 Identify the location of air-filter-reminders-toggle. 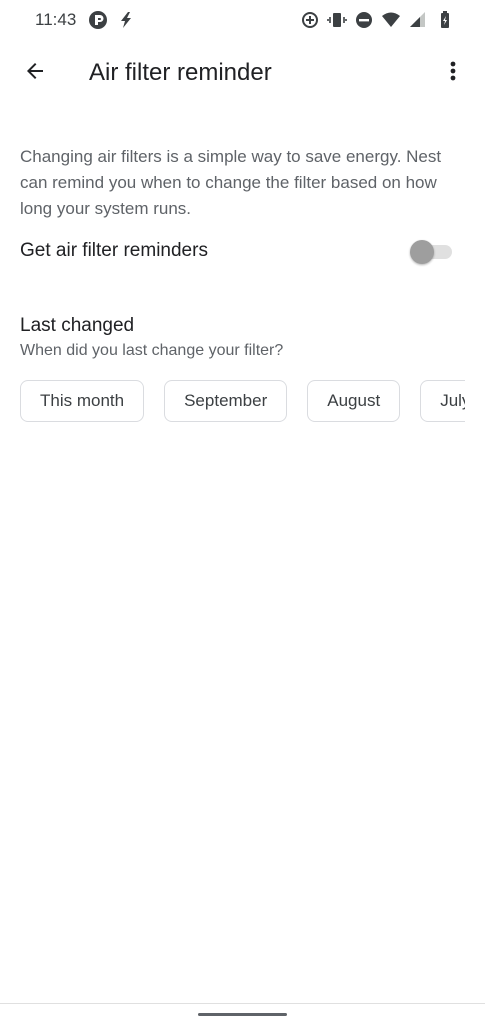
(431, 252).